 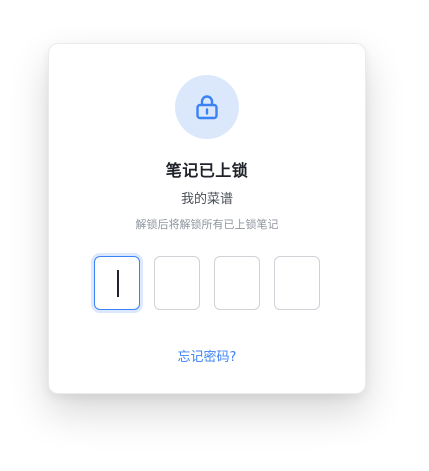 What do you see at coordinates (208, 284) in the screenshot?
I see `pin-input-group` at bounding box center [208, 284].